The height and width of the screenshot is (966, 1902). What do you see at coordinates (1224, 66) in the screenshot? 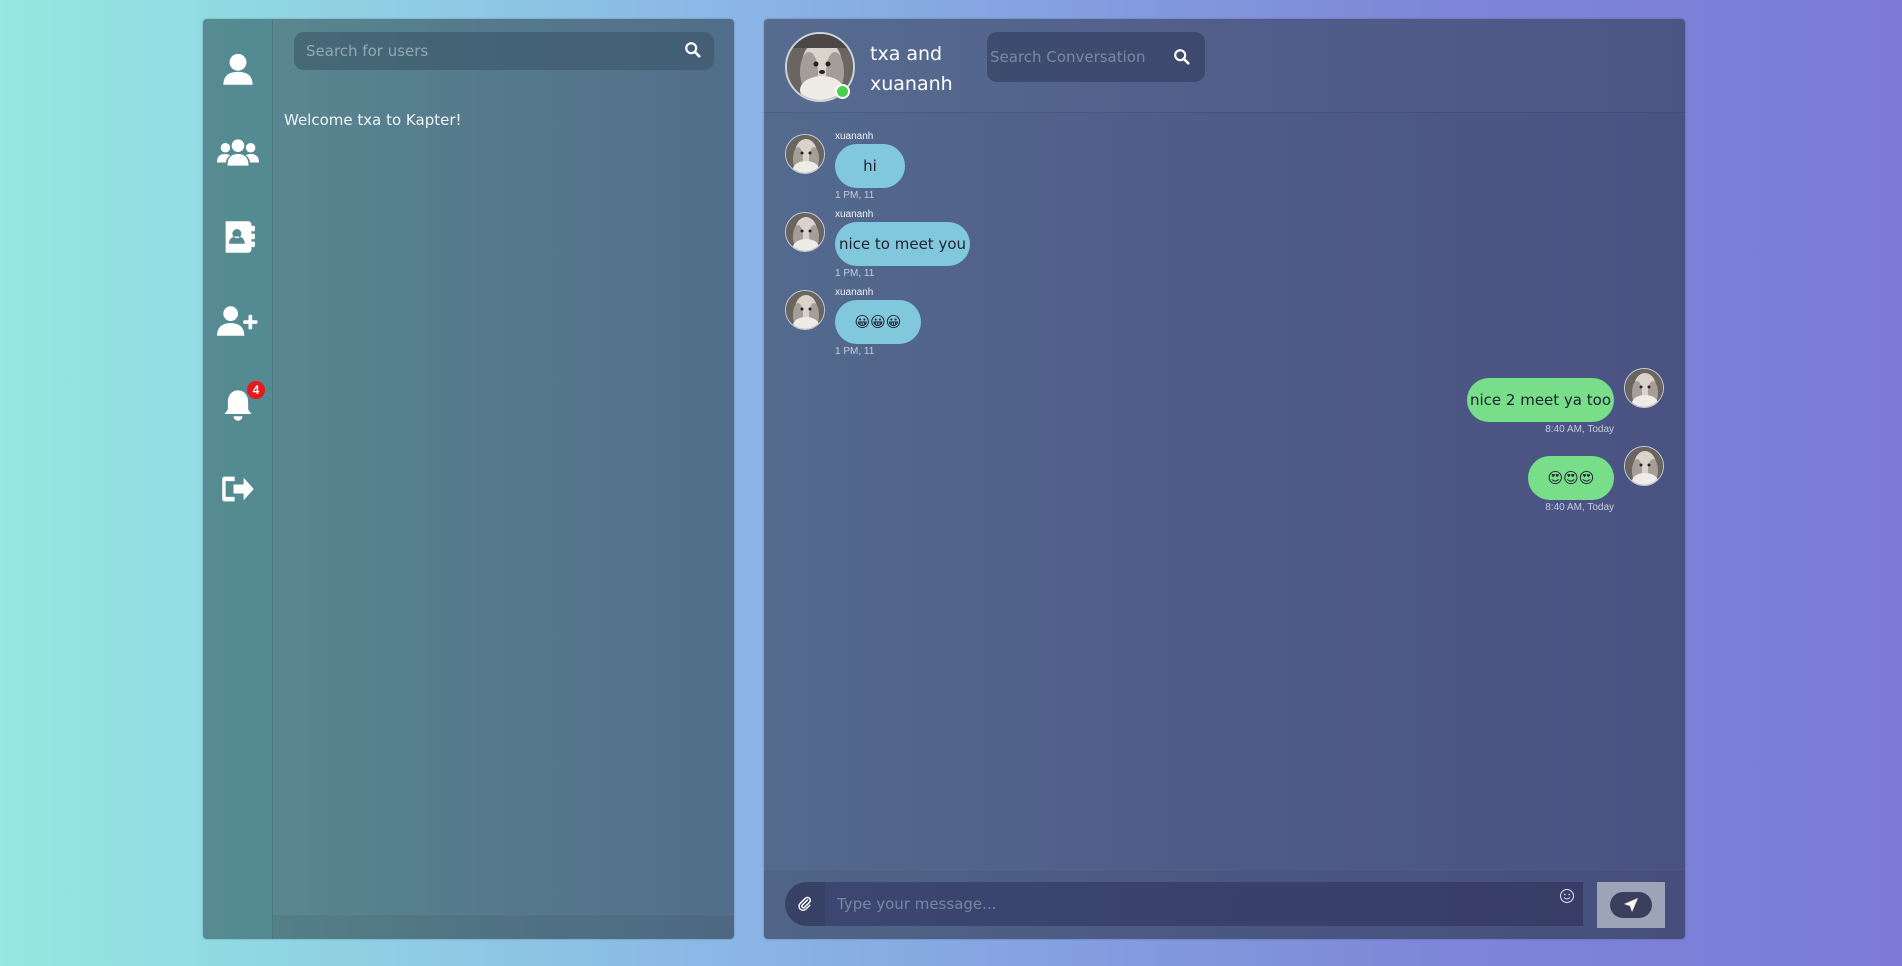
I see `chat-header: txa and xuananh` at bounding box center [1224, 66].